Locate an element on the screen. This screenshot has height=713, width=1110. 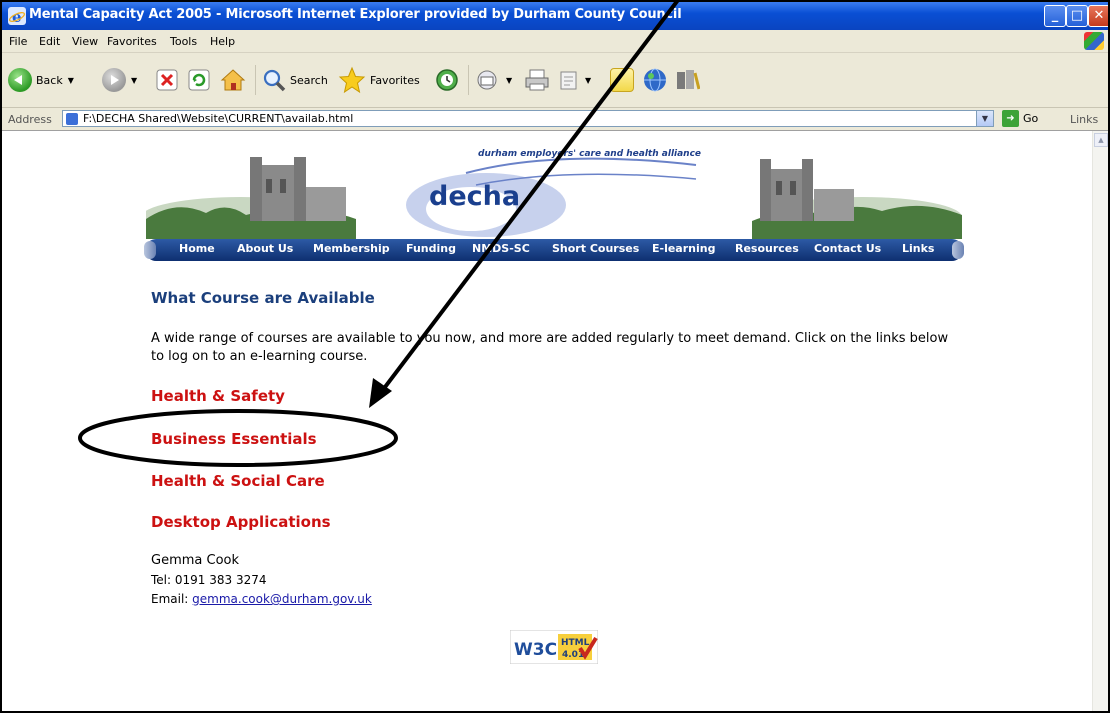
windows-logo-icon is located at coordinates (1094, 41).